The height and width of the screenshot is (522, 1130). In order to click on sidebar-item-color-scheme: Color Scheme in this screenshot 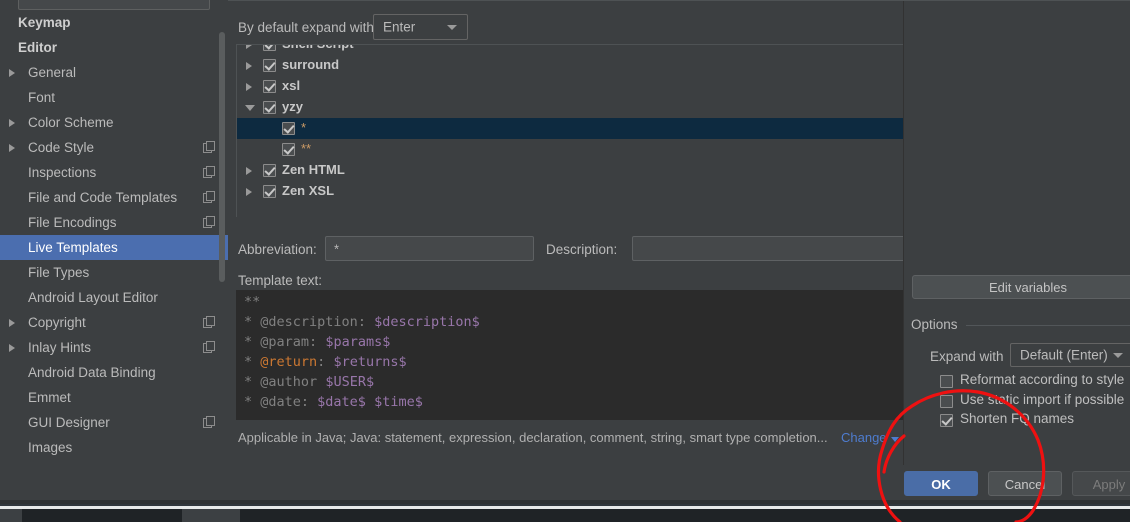, I will do `click(114, 122)`.